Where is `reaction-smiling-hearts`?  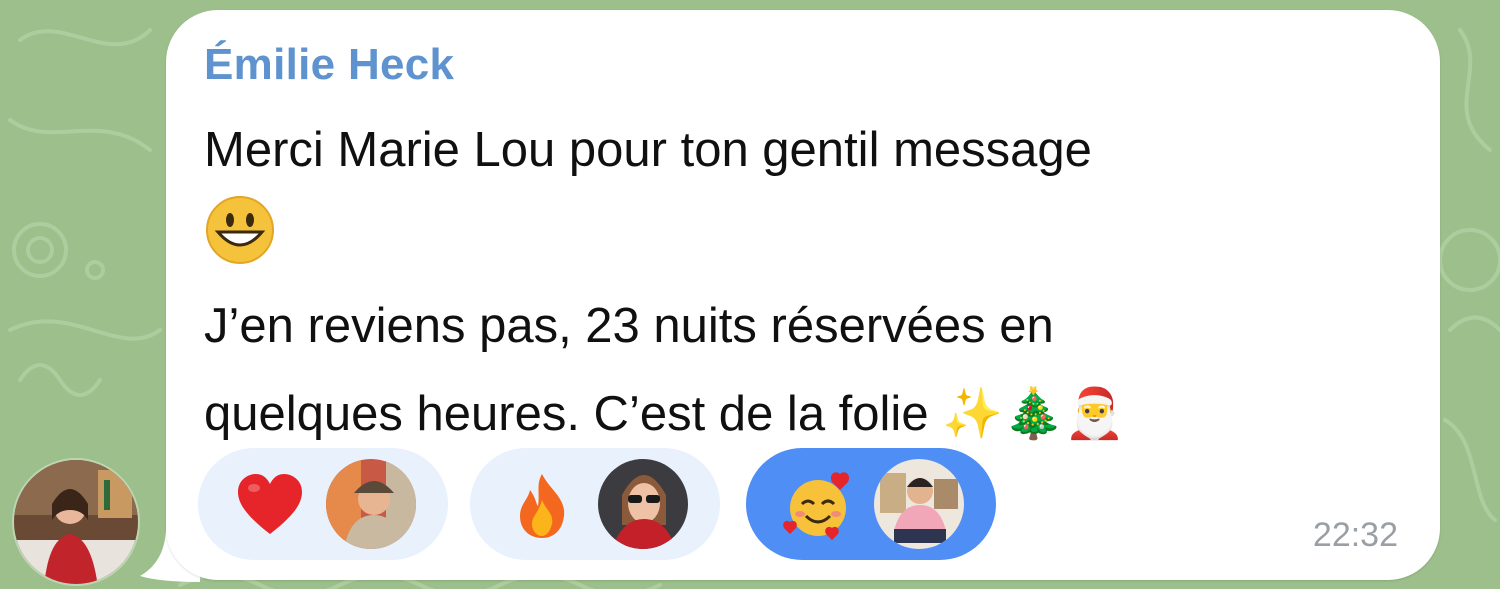
reaction-smiling-hearts is located at coordinates (871, 504).